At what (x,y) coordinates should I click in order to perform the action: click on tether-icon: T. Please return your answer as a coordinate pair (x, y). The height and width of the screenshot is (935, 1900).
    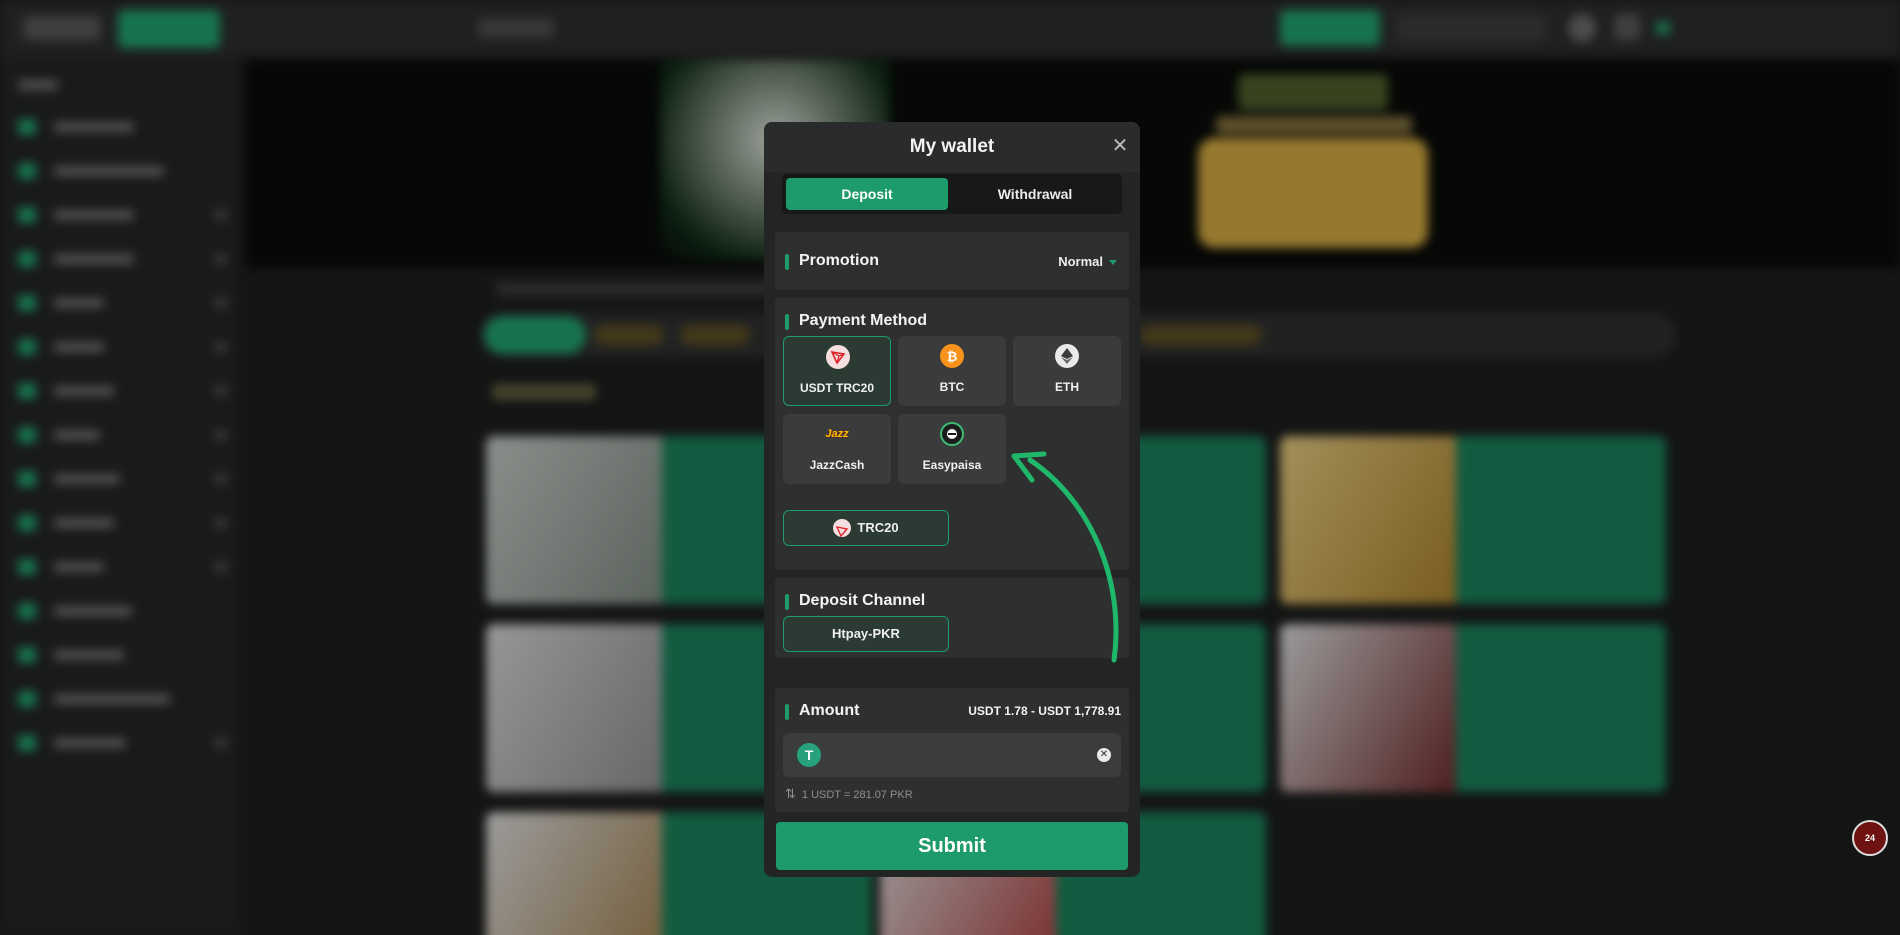
    Looking at the image, I should click on (809, 755).